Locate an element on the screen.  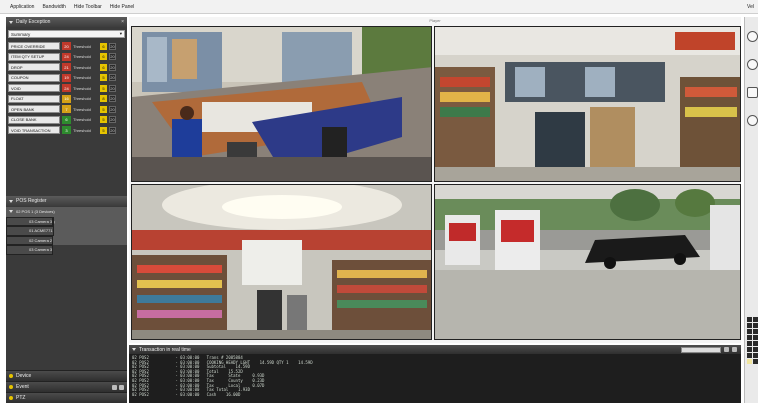
tab-ptz-label: PTZ is located at coordinates (21, 398).